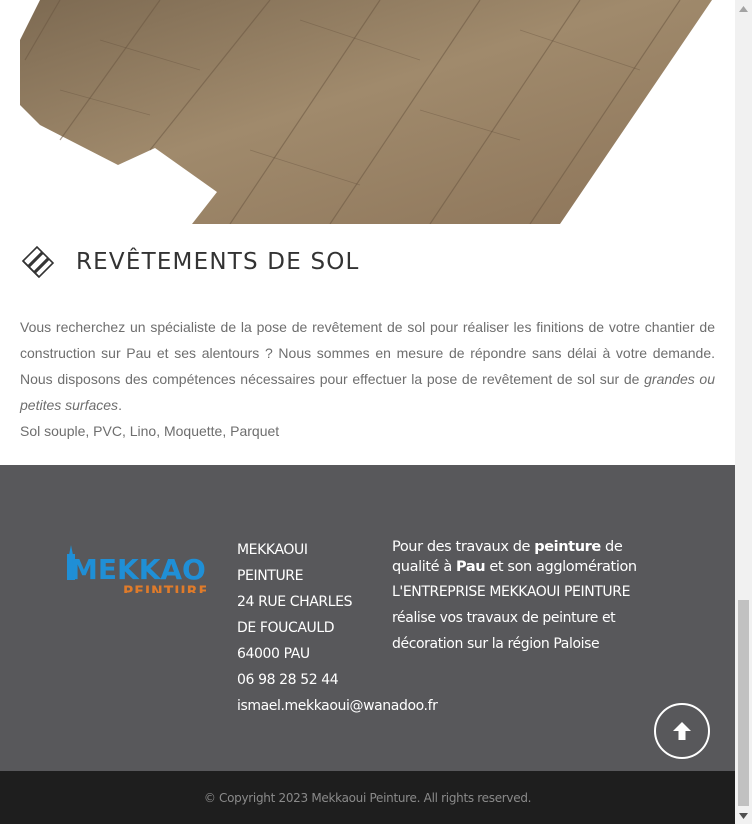  Describe the element at coordinates (218, 262) in the screenshot. I see `section-title: REVÊTEMENTS DE SOL` at that location.